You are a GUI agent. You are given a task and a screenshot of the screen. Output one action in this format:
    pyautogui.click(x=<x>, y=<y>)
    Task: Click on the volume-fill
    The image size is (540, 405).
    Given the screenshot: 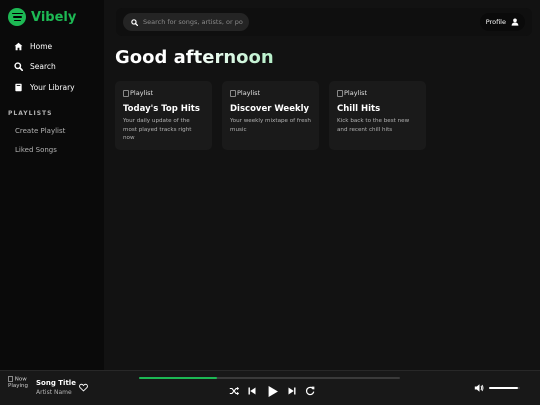 What is the action you would take?
    pyautogui.click(x=504, y=388)
    